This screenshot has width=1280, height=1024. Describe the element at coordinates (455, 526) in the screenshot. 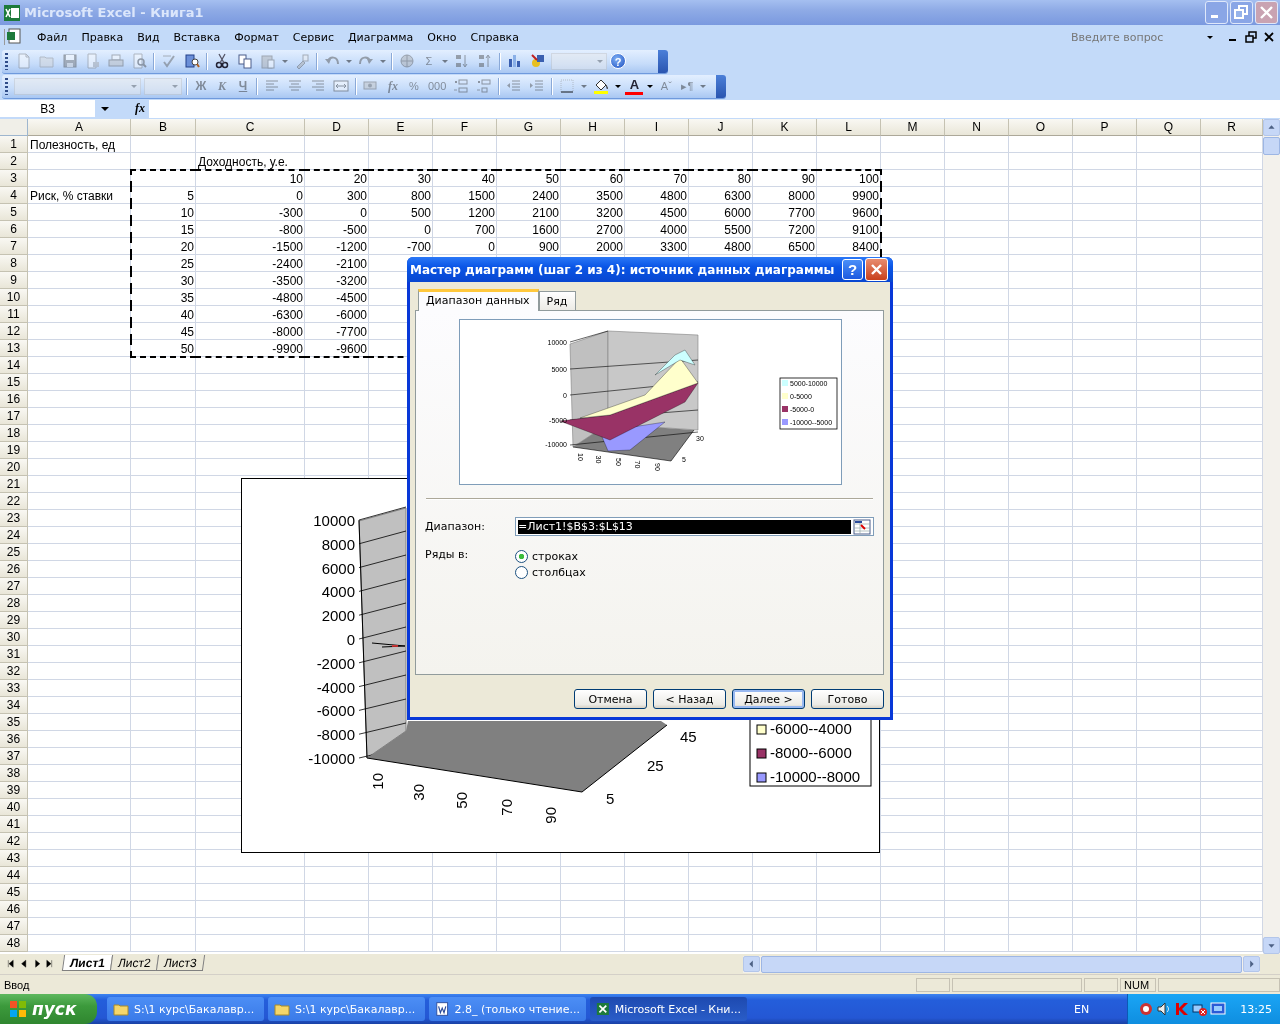

I see `field-label: Диапазон:` at that location.